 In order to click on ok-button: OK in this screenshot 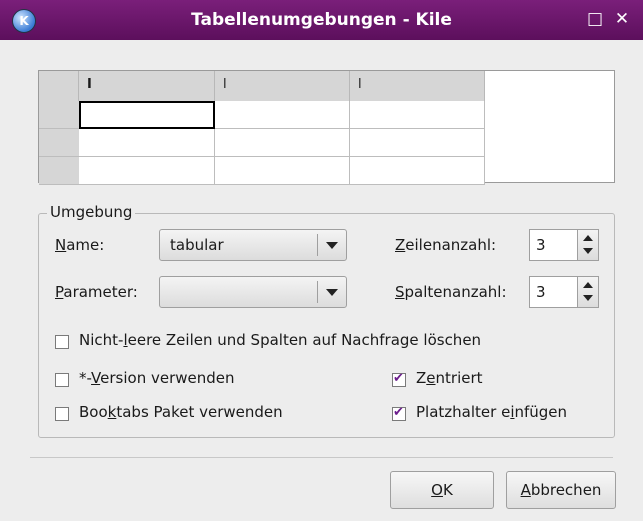, I will do `click(442, 490)`.